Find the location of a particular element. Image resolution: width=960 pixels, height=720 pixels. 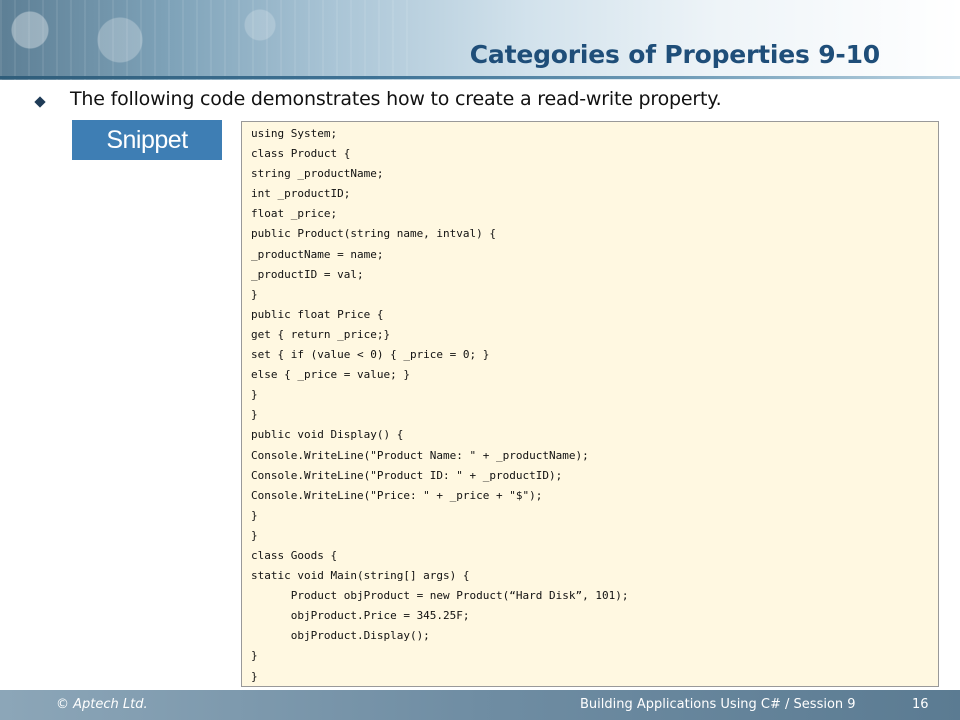

header-decorative-image is located at coordinates (210, 40).